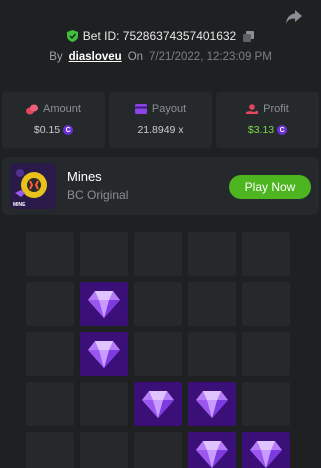 This screenshot has width=321, height=468. I want to click on stat-value: $3.13 C, so click(267, 130).